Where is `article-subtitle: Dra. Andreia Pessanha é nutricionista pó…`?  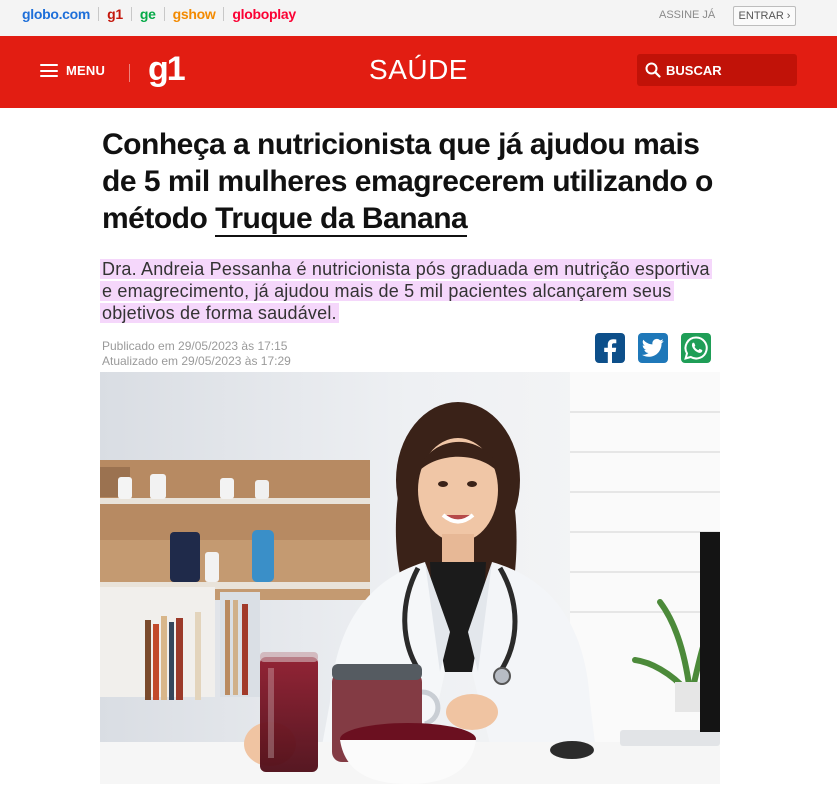 article-subtitle: Dra. Andreia Pessanha é nutricionista pó… is located at coordinates (412, 291).